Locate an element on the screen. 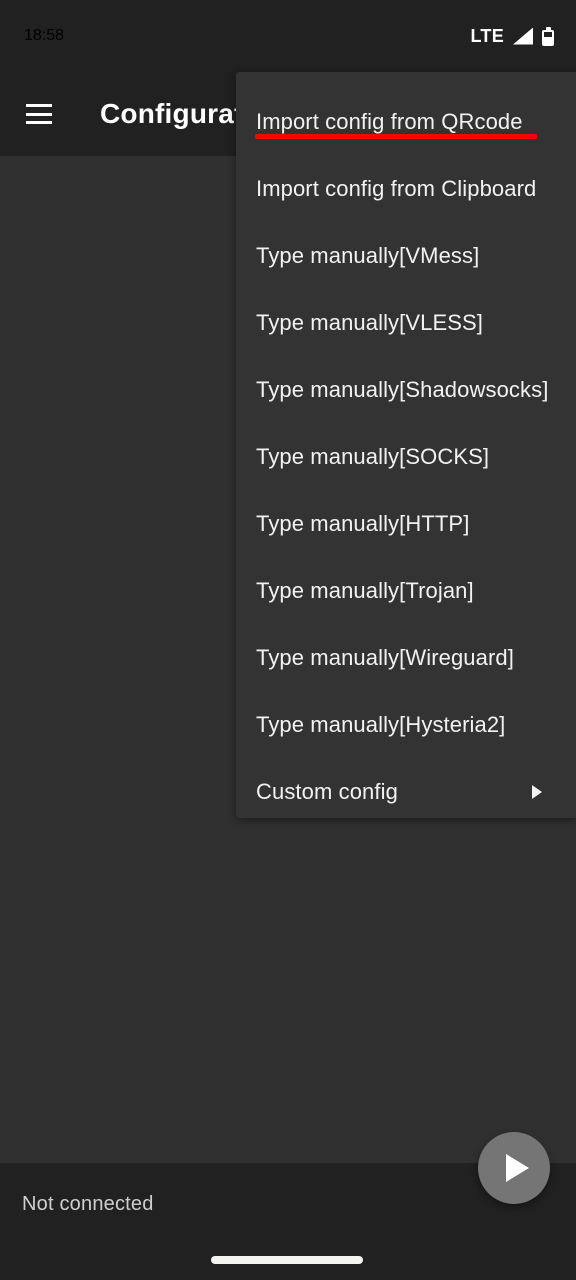  menu-item-label: Type manually[VMess] is located at coordinates (368, 255).